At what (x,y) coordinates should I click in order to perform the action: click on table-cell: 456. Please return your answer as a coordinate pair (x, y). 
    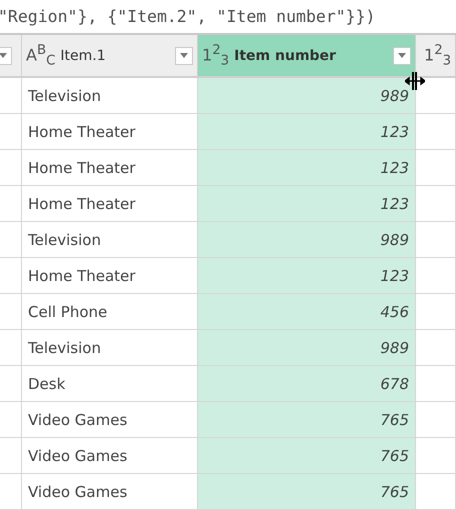
    Looking at the image, I should click on (307, 312).